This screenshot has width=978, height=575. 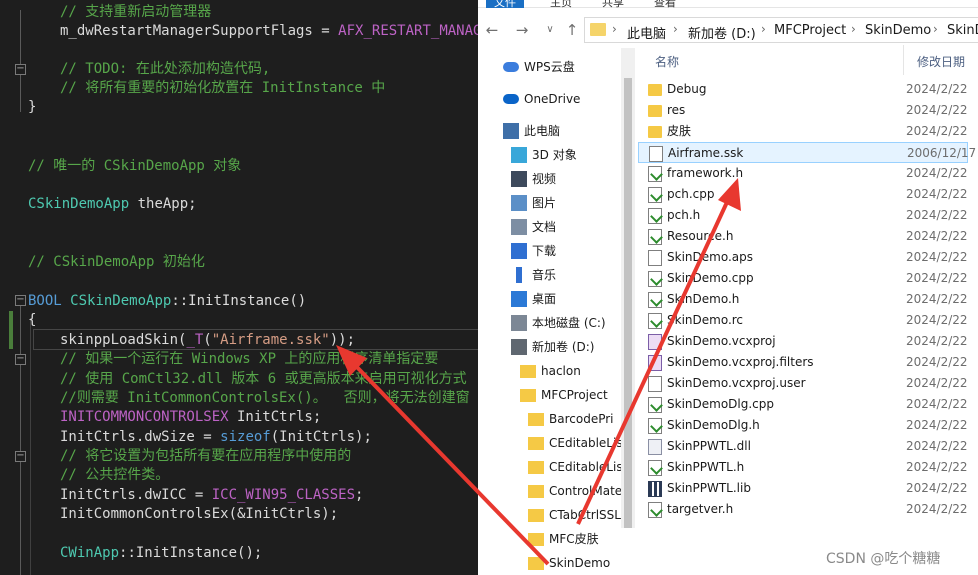 I want to click on music-icon, so click(x=519, y=275).